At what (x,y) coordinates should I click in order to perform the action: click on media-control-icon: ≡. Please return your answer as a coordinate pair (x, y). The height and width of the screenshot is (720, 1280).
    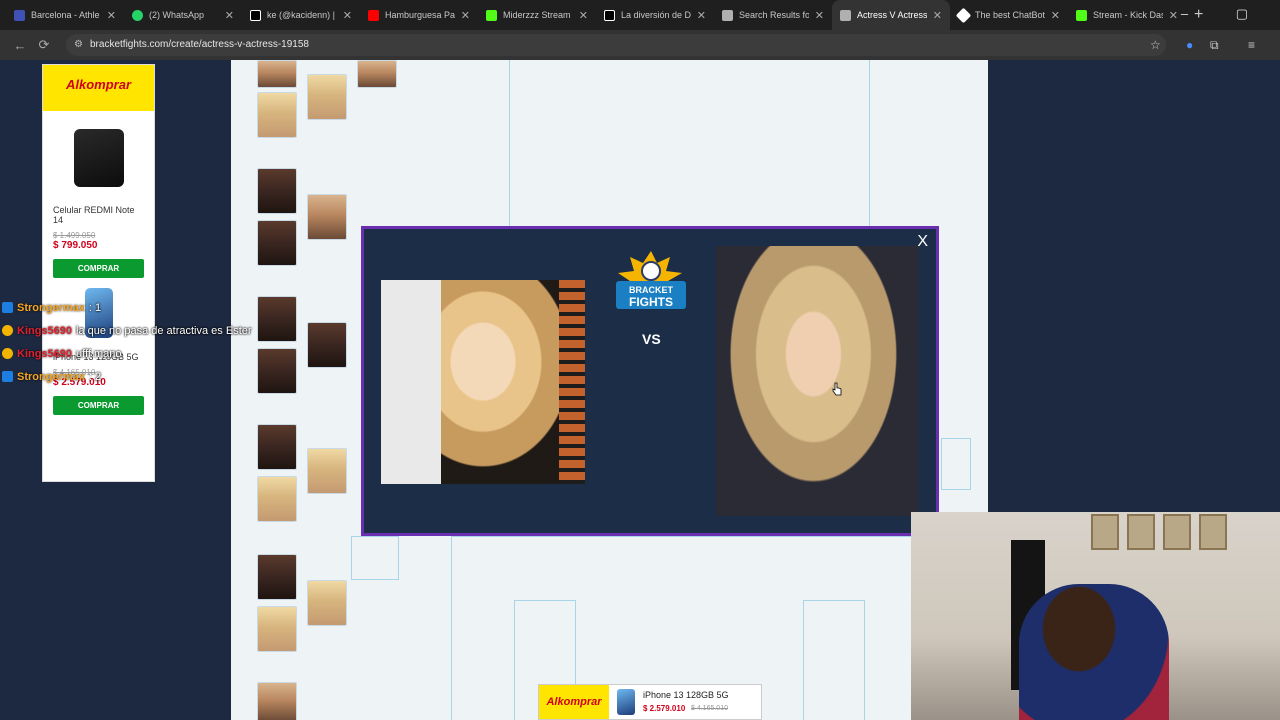
    Looking at the image, I should click on (1251, 45).